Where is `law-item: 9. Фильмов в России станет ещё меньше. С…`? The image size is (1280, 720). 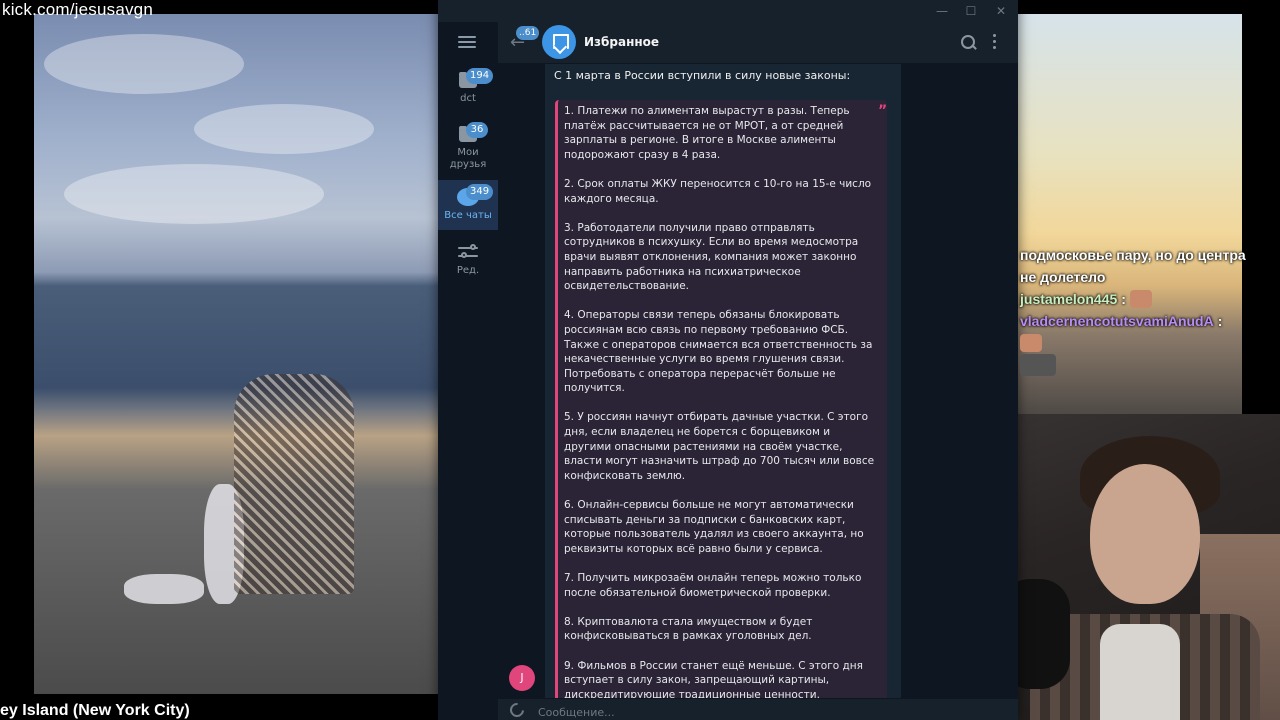
law-item: 9. Фильмов в России станет ещё меньше. С… is located at coordinates (713, 678).